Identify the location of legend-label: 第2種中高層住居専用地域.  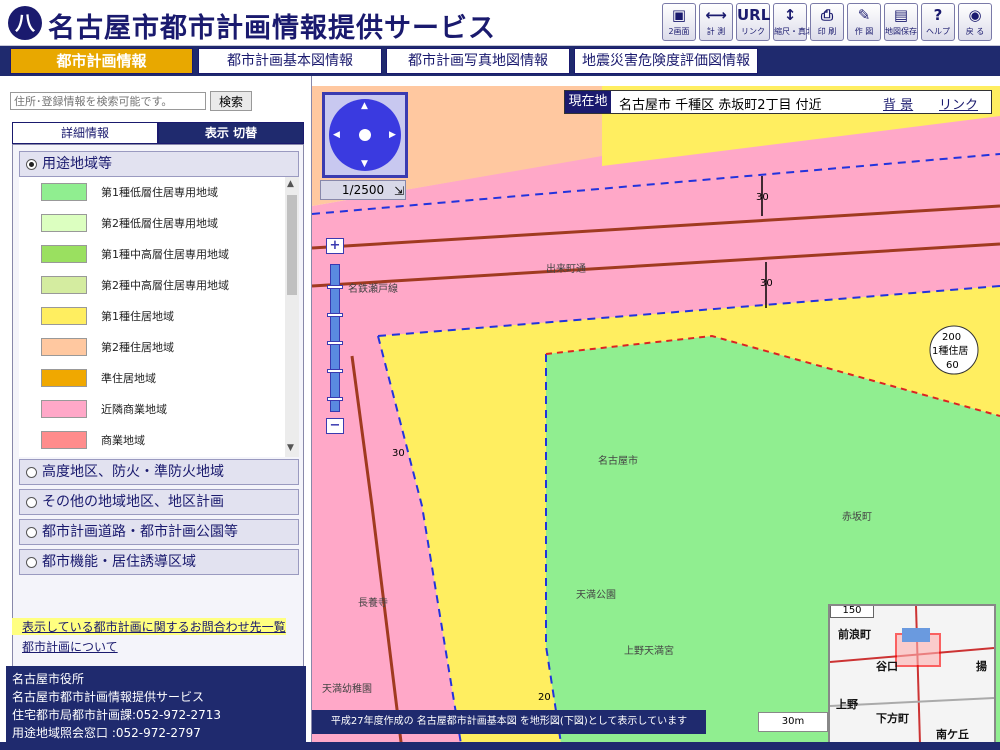
(165, 285).